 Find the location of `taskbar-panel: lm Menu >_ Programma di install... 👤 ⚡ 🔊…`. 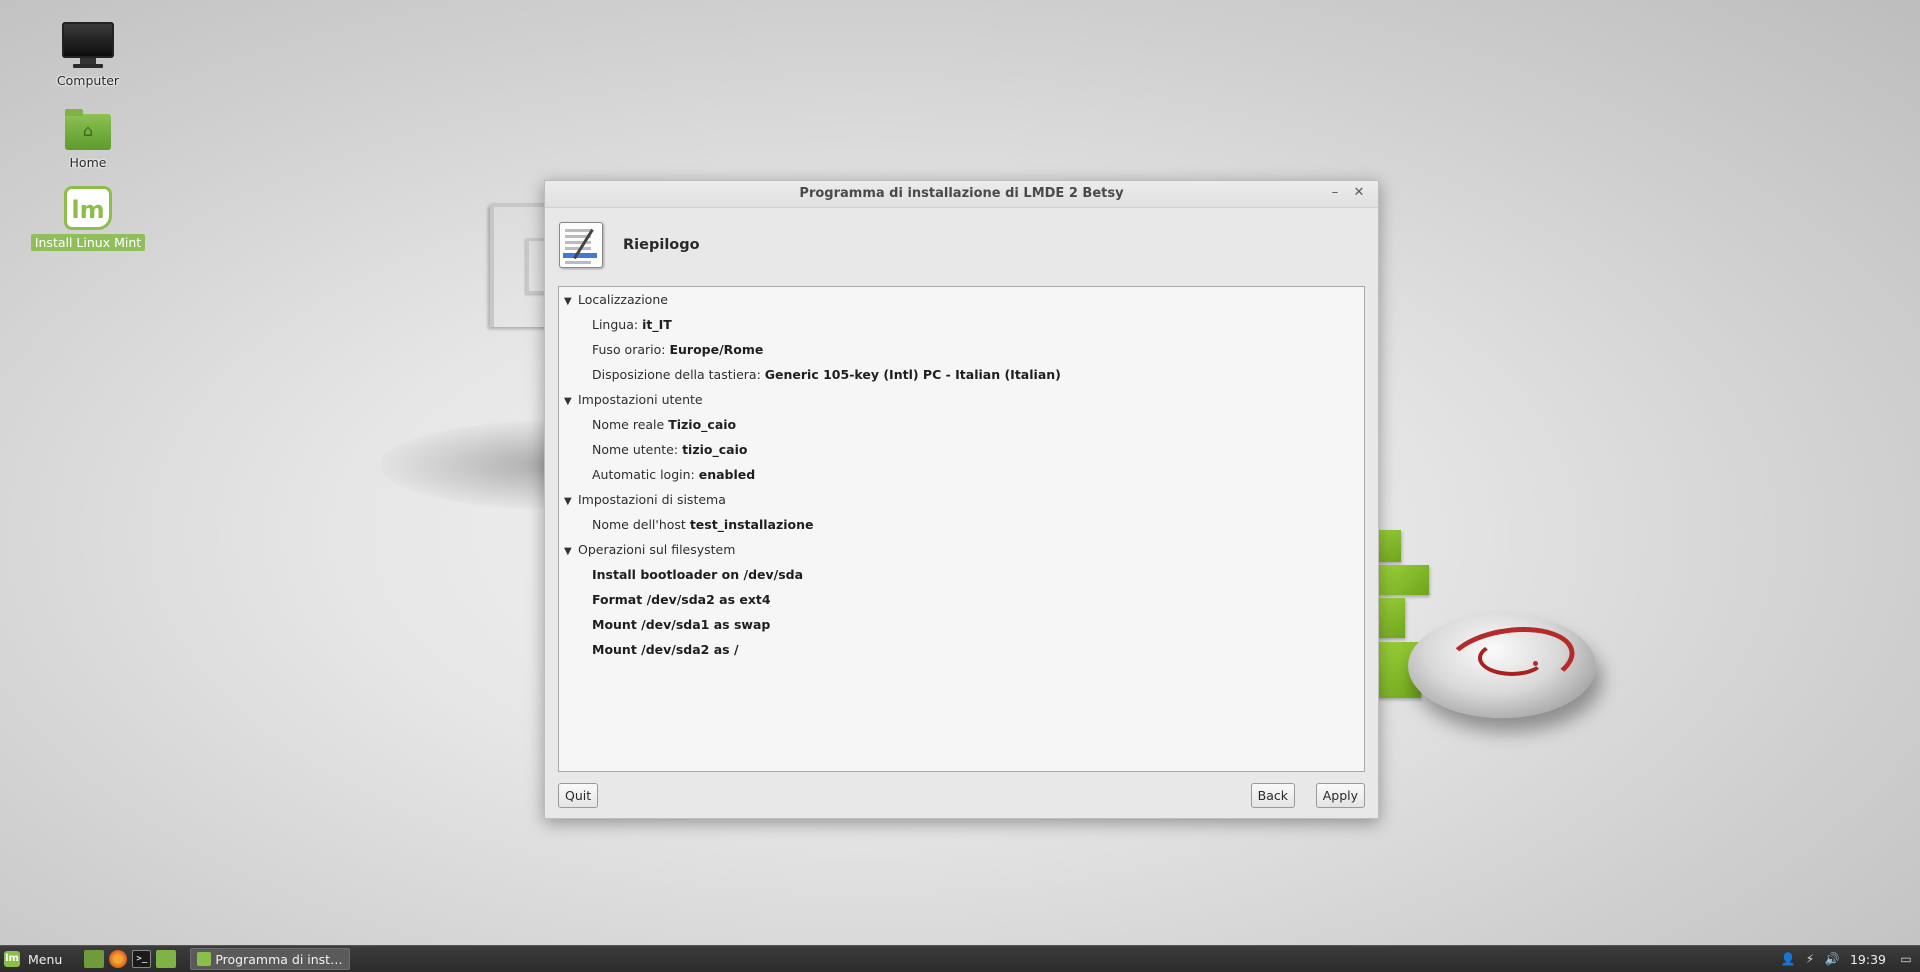

taskbar-panel: lm Menu >_ Programma di install... 👤 ⚡ 🔊… is located at coordinates (960, 958).